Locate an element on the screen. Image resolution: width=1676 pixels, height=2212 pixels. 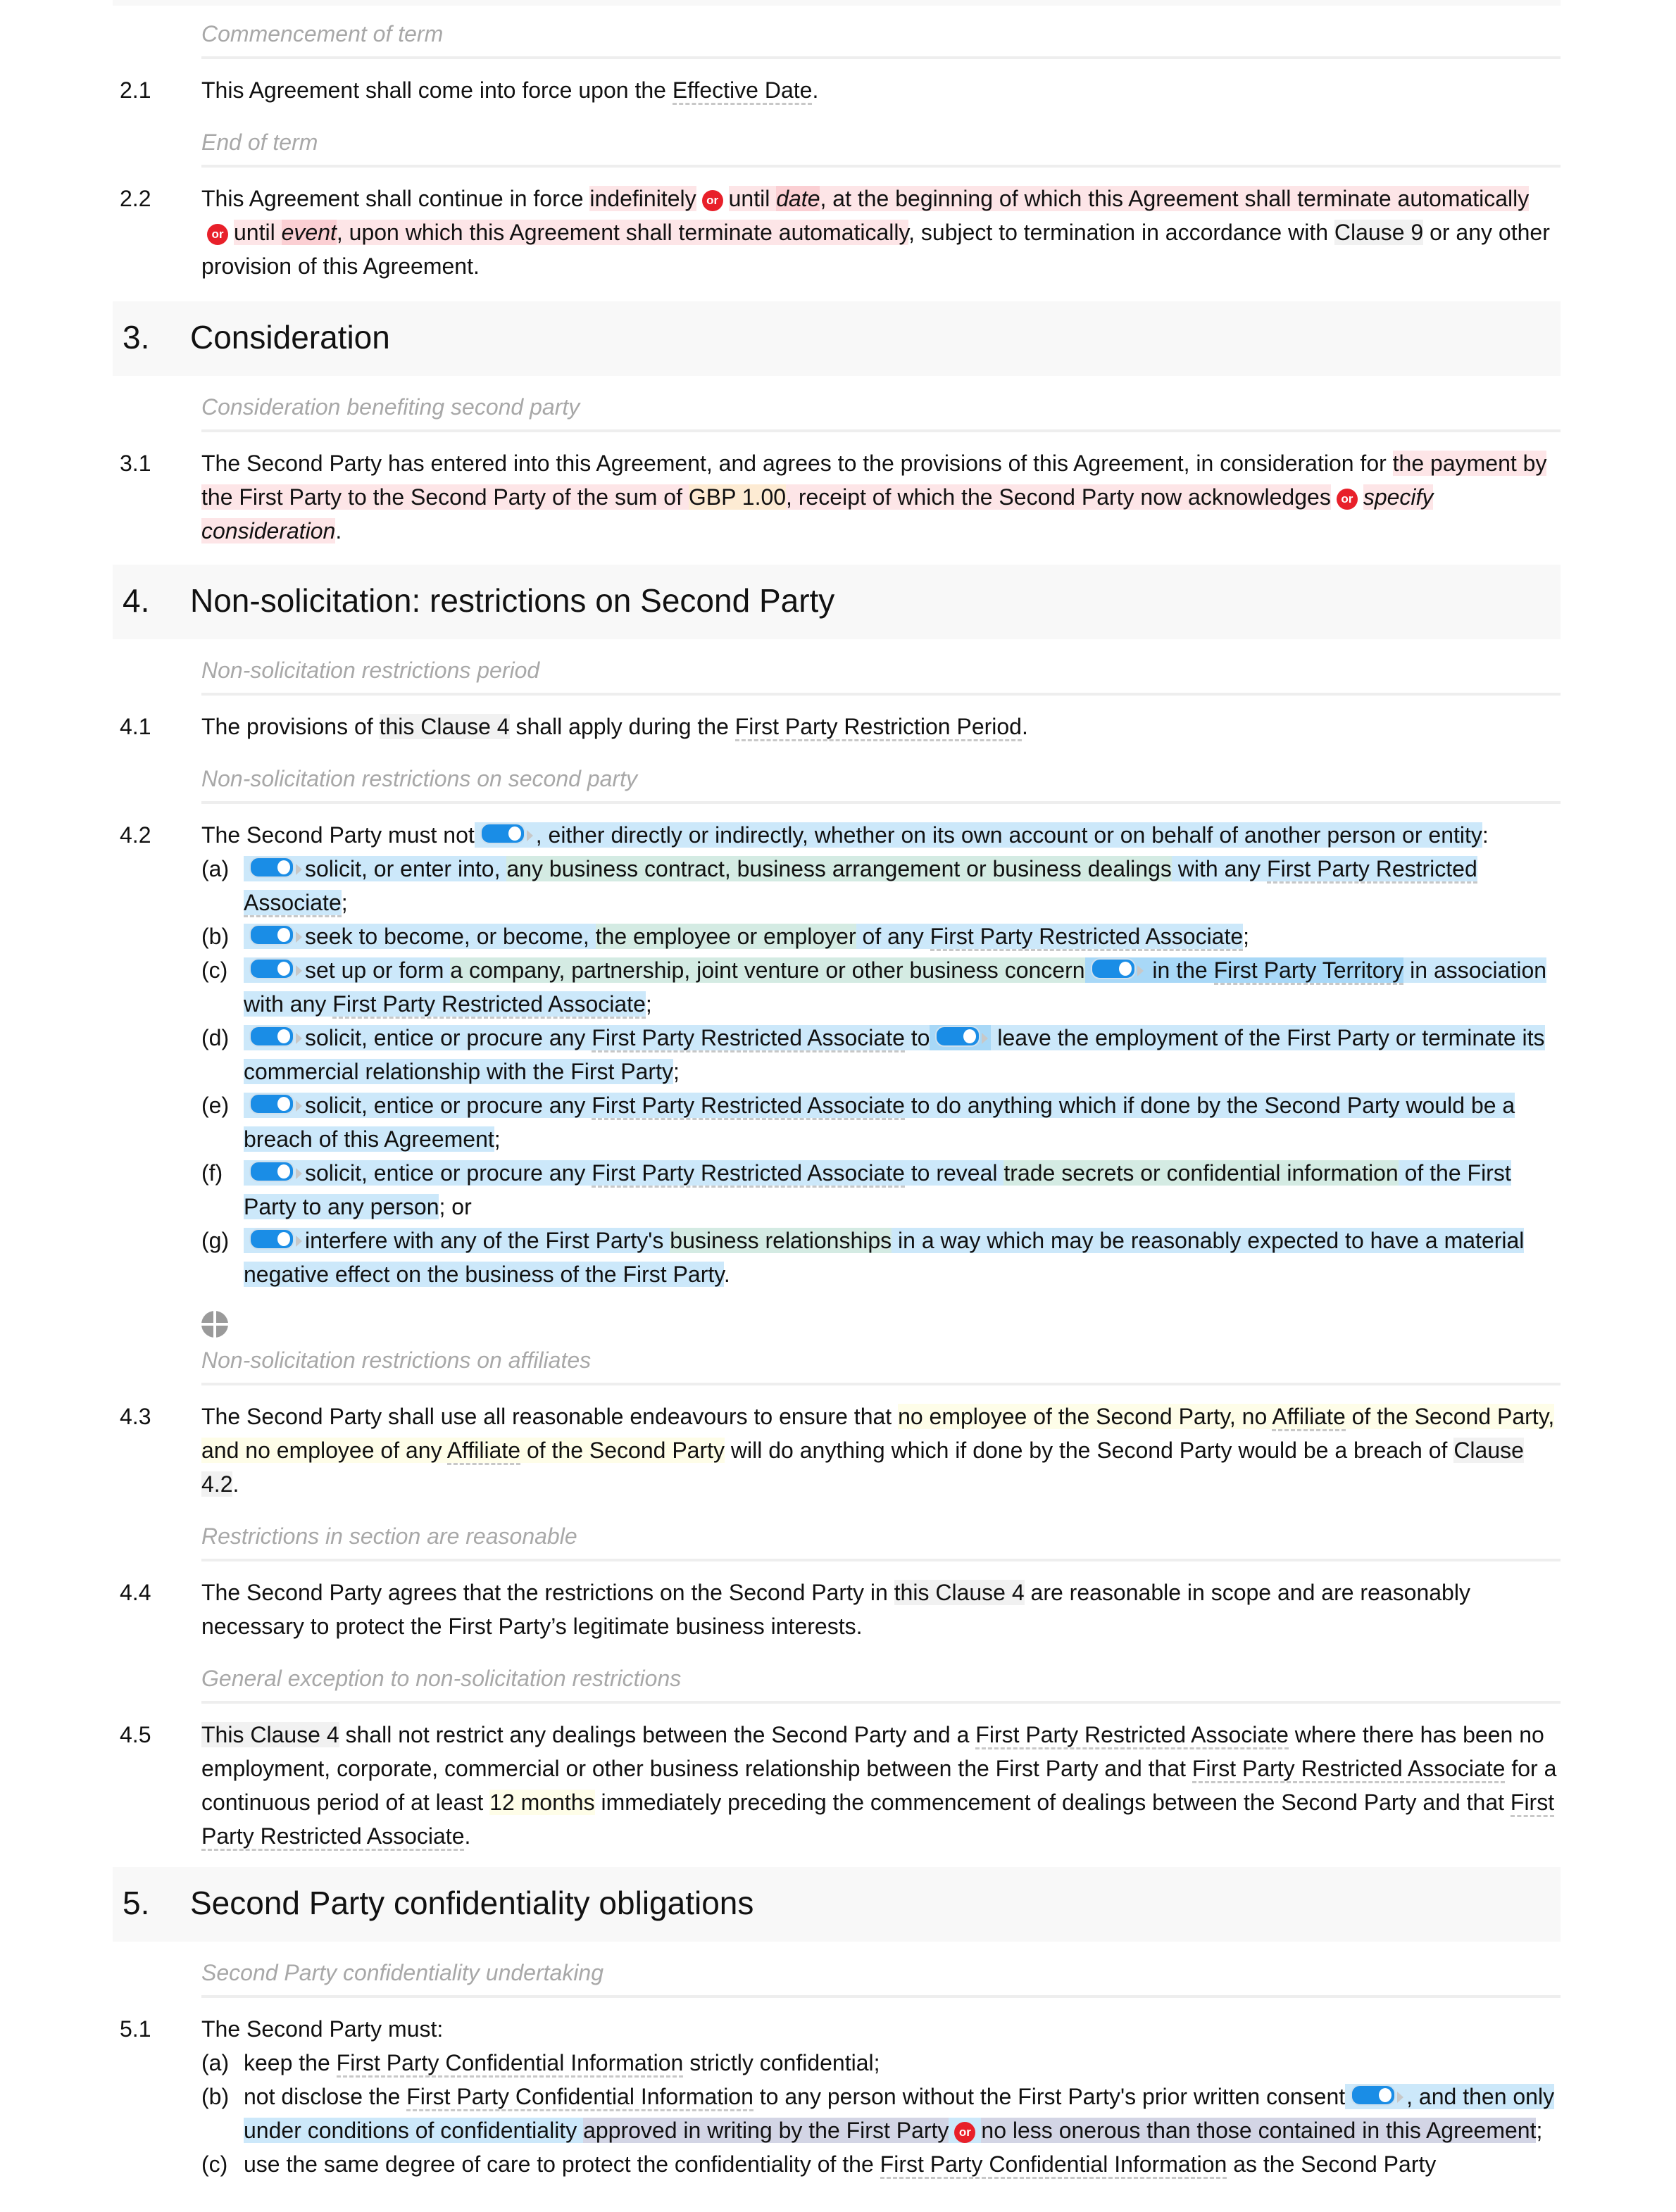
clause-number: 4.4 is located at coordinates (135, 1592).